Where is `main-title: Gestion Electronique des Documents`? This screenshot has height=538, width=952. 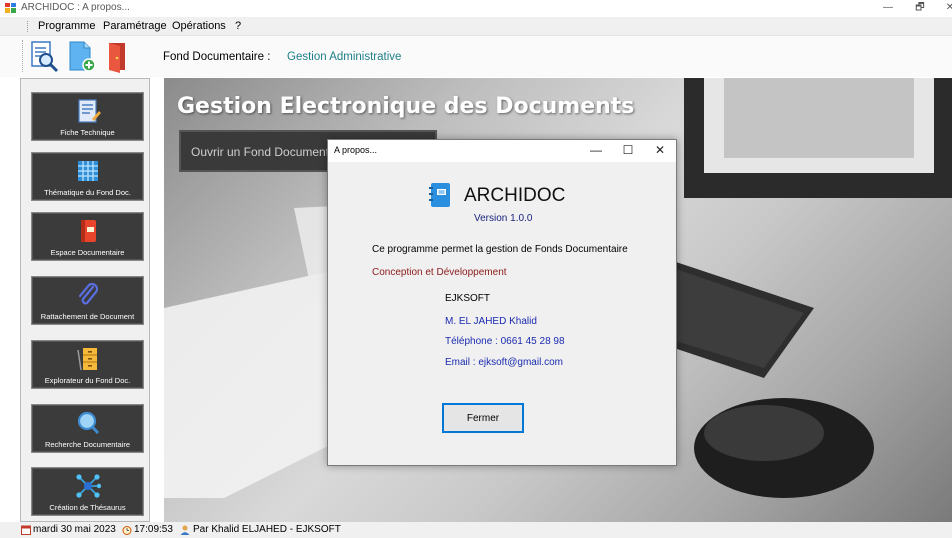 main-title: Gestion Electronique des Documents is located at coordinates (406, 106).